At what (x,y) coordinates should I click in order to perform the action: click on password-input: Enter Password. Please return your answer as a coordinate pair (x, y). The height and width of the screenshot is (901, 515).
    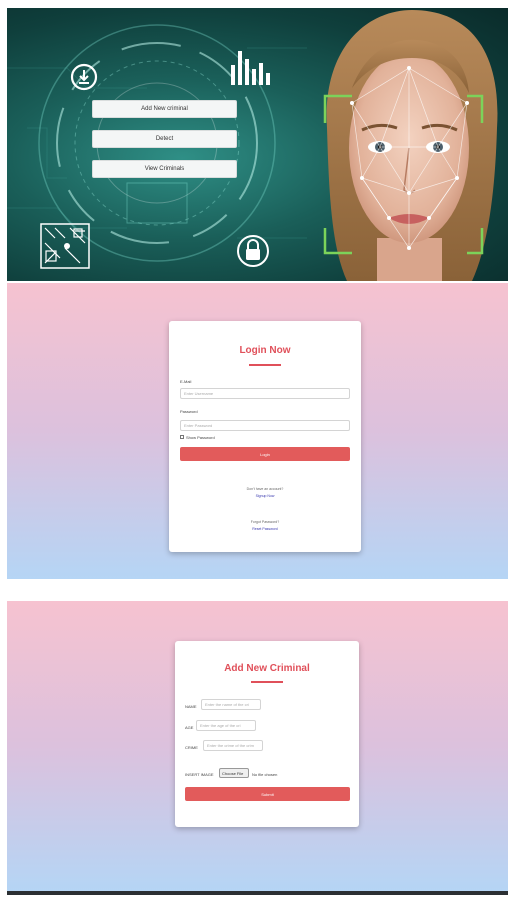
    Looking at the image, I should click on (265, 425).